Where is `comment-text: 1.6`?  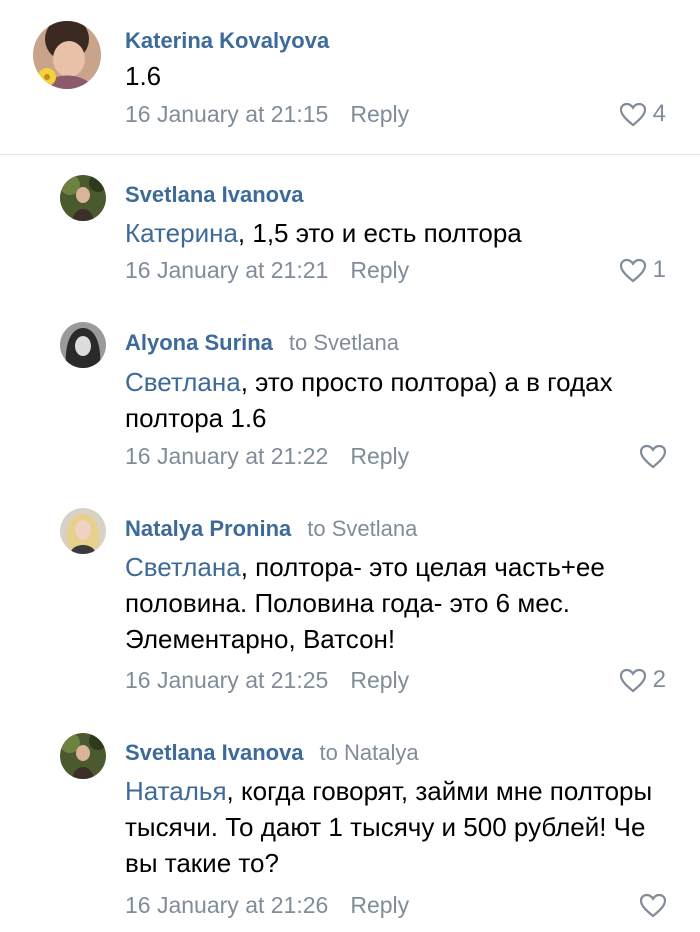
comment-text: 1.6 is located at coordinates (395, 76).